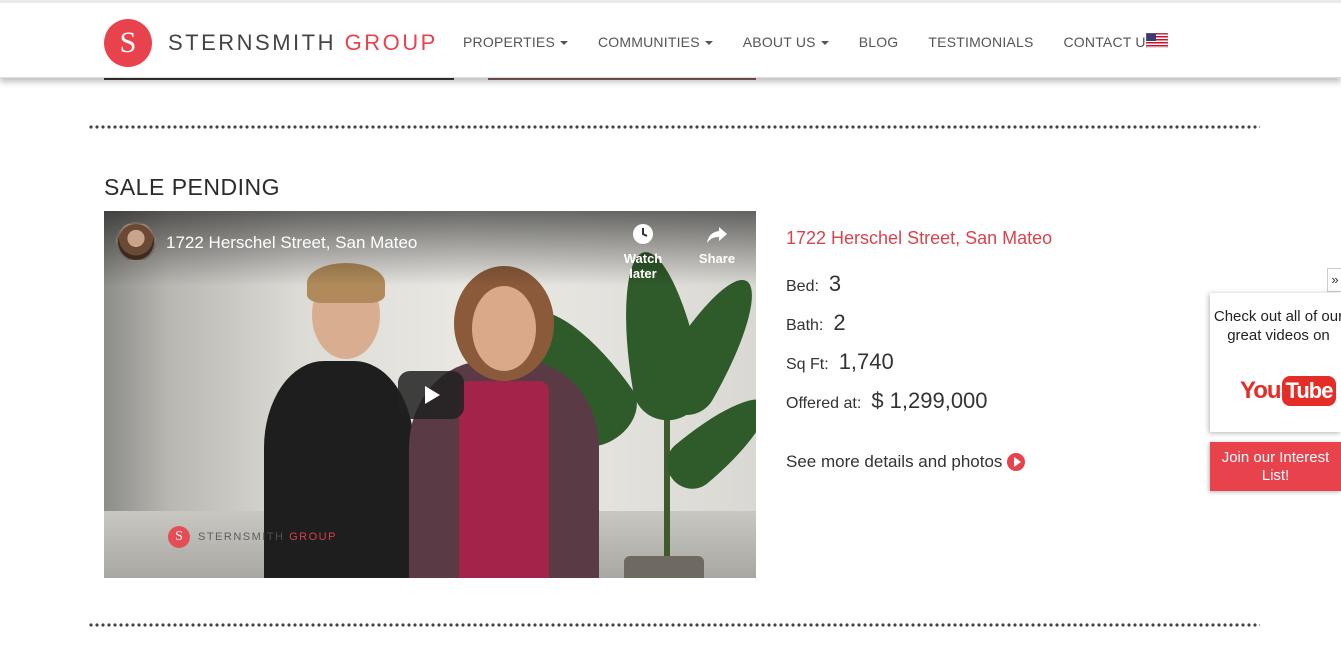  What do you see at coordinates (929, 400) in the screenshot?
I see `price-value: $ 1,299,000` at bounding box center [929, 400].